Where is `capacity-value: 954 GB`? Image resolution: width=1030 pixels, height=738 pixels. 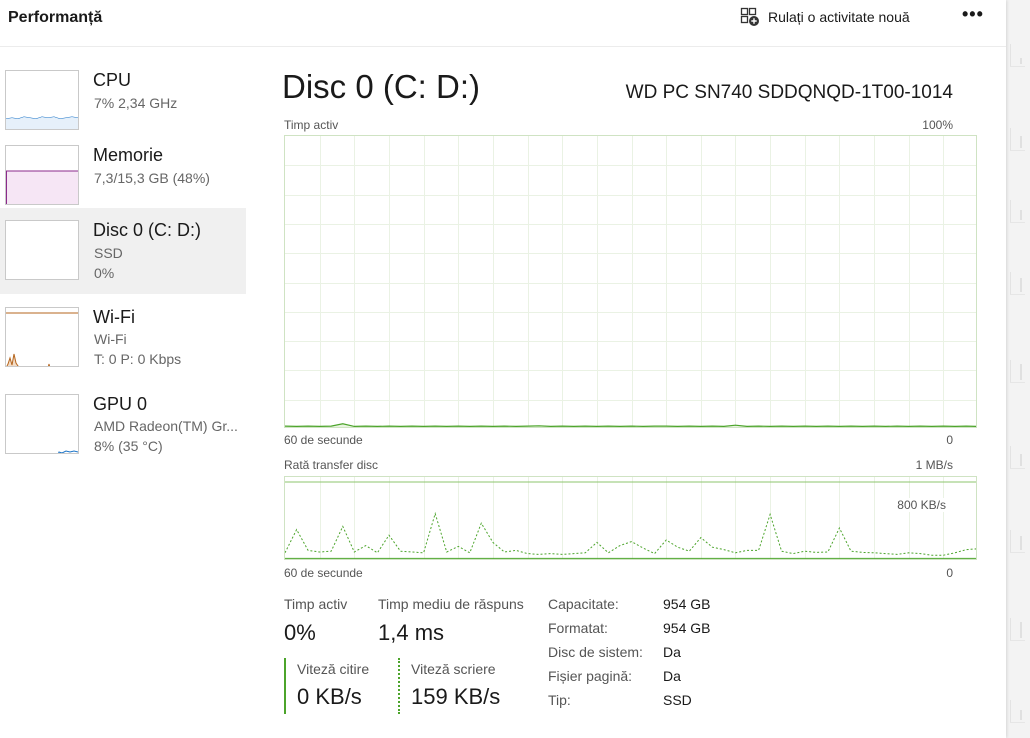 capacity-value: 954 GB is located at coordinates (687, 604).